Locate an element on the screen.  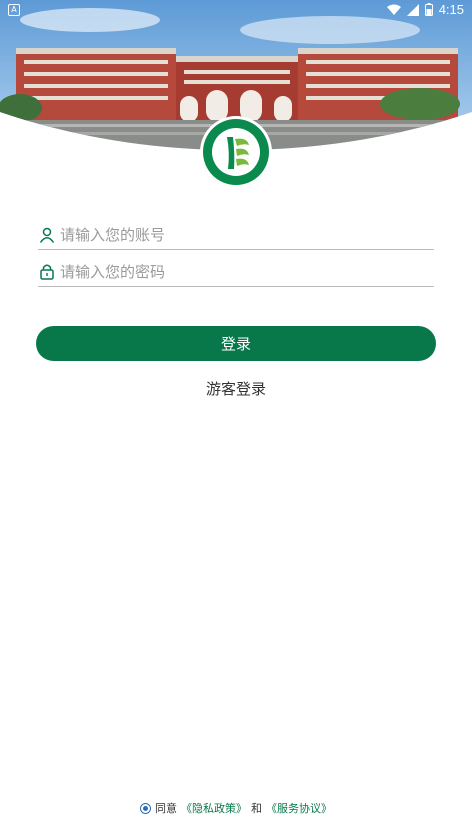
login-button: 登录 is located at coordinates (236, 343).